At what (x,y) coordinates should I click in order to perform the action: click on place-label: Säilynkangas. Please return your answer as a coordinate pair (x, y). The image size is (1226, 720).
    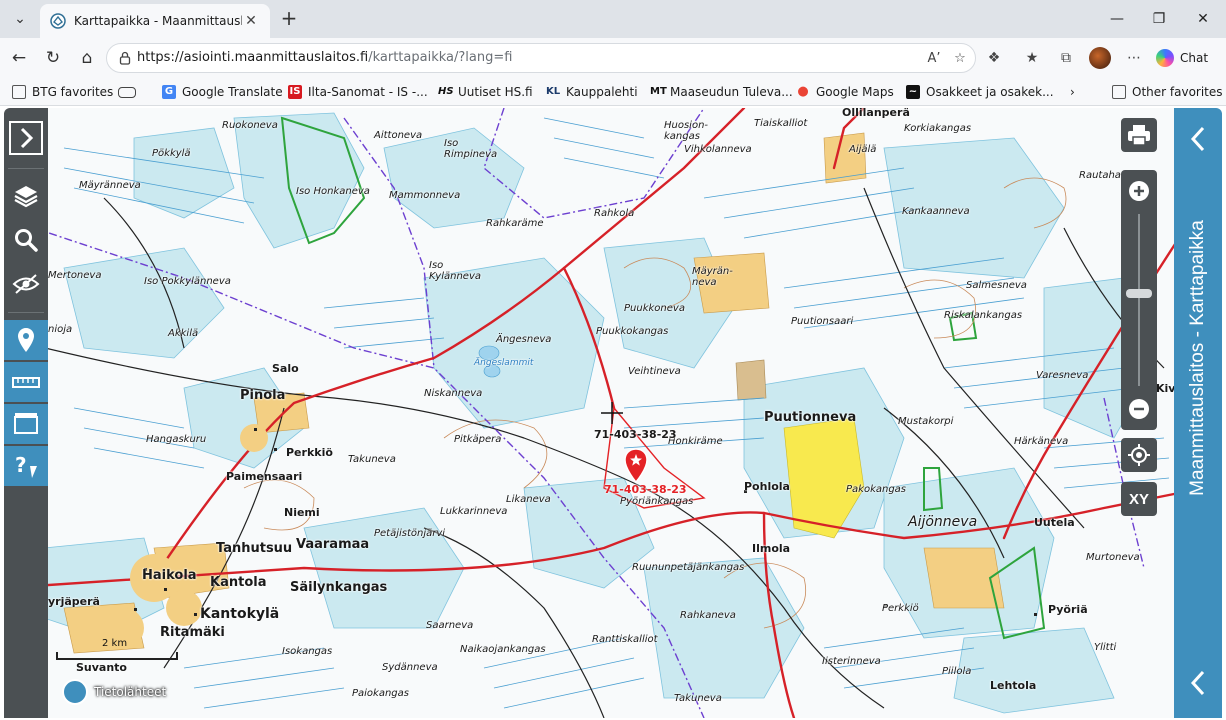
    Looking at the image, I should click on (339, 587).